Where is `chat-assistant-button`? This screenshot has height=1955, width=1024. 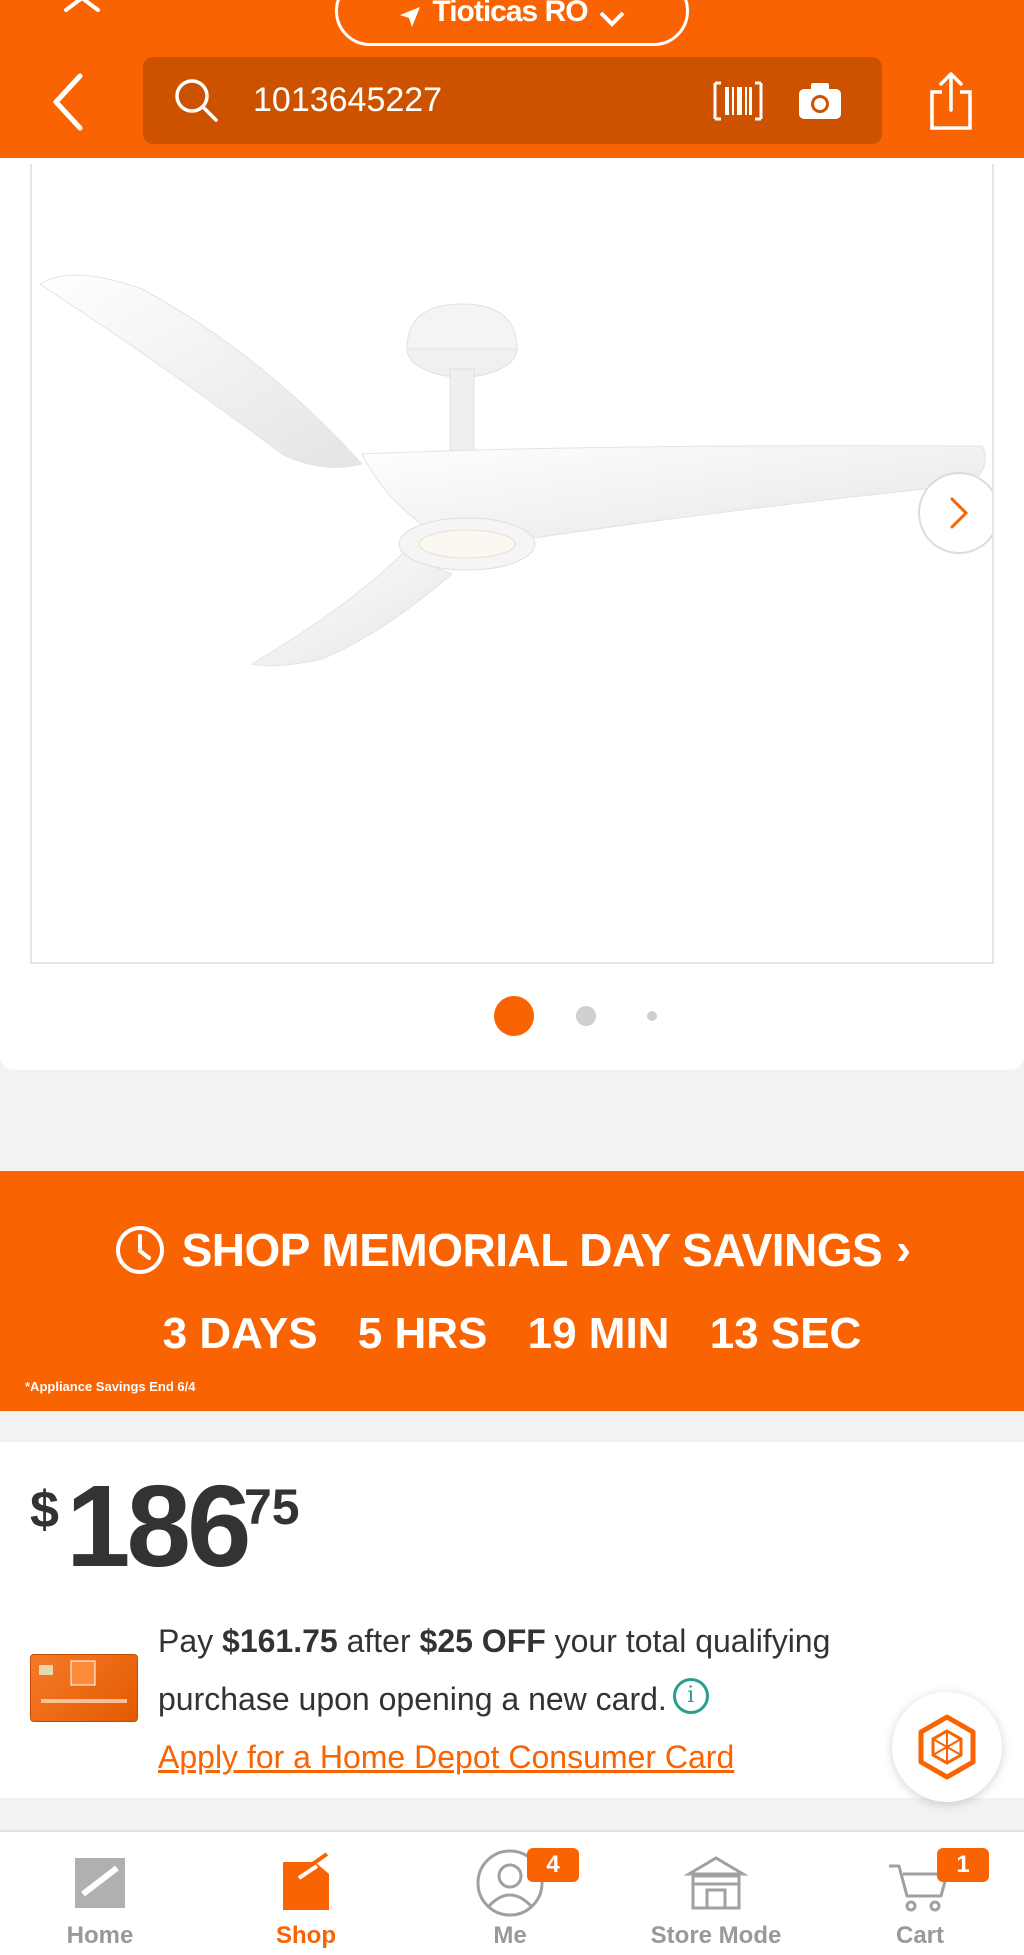 chat-assistant-button is located at coordinates (947, 1747).